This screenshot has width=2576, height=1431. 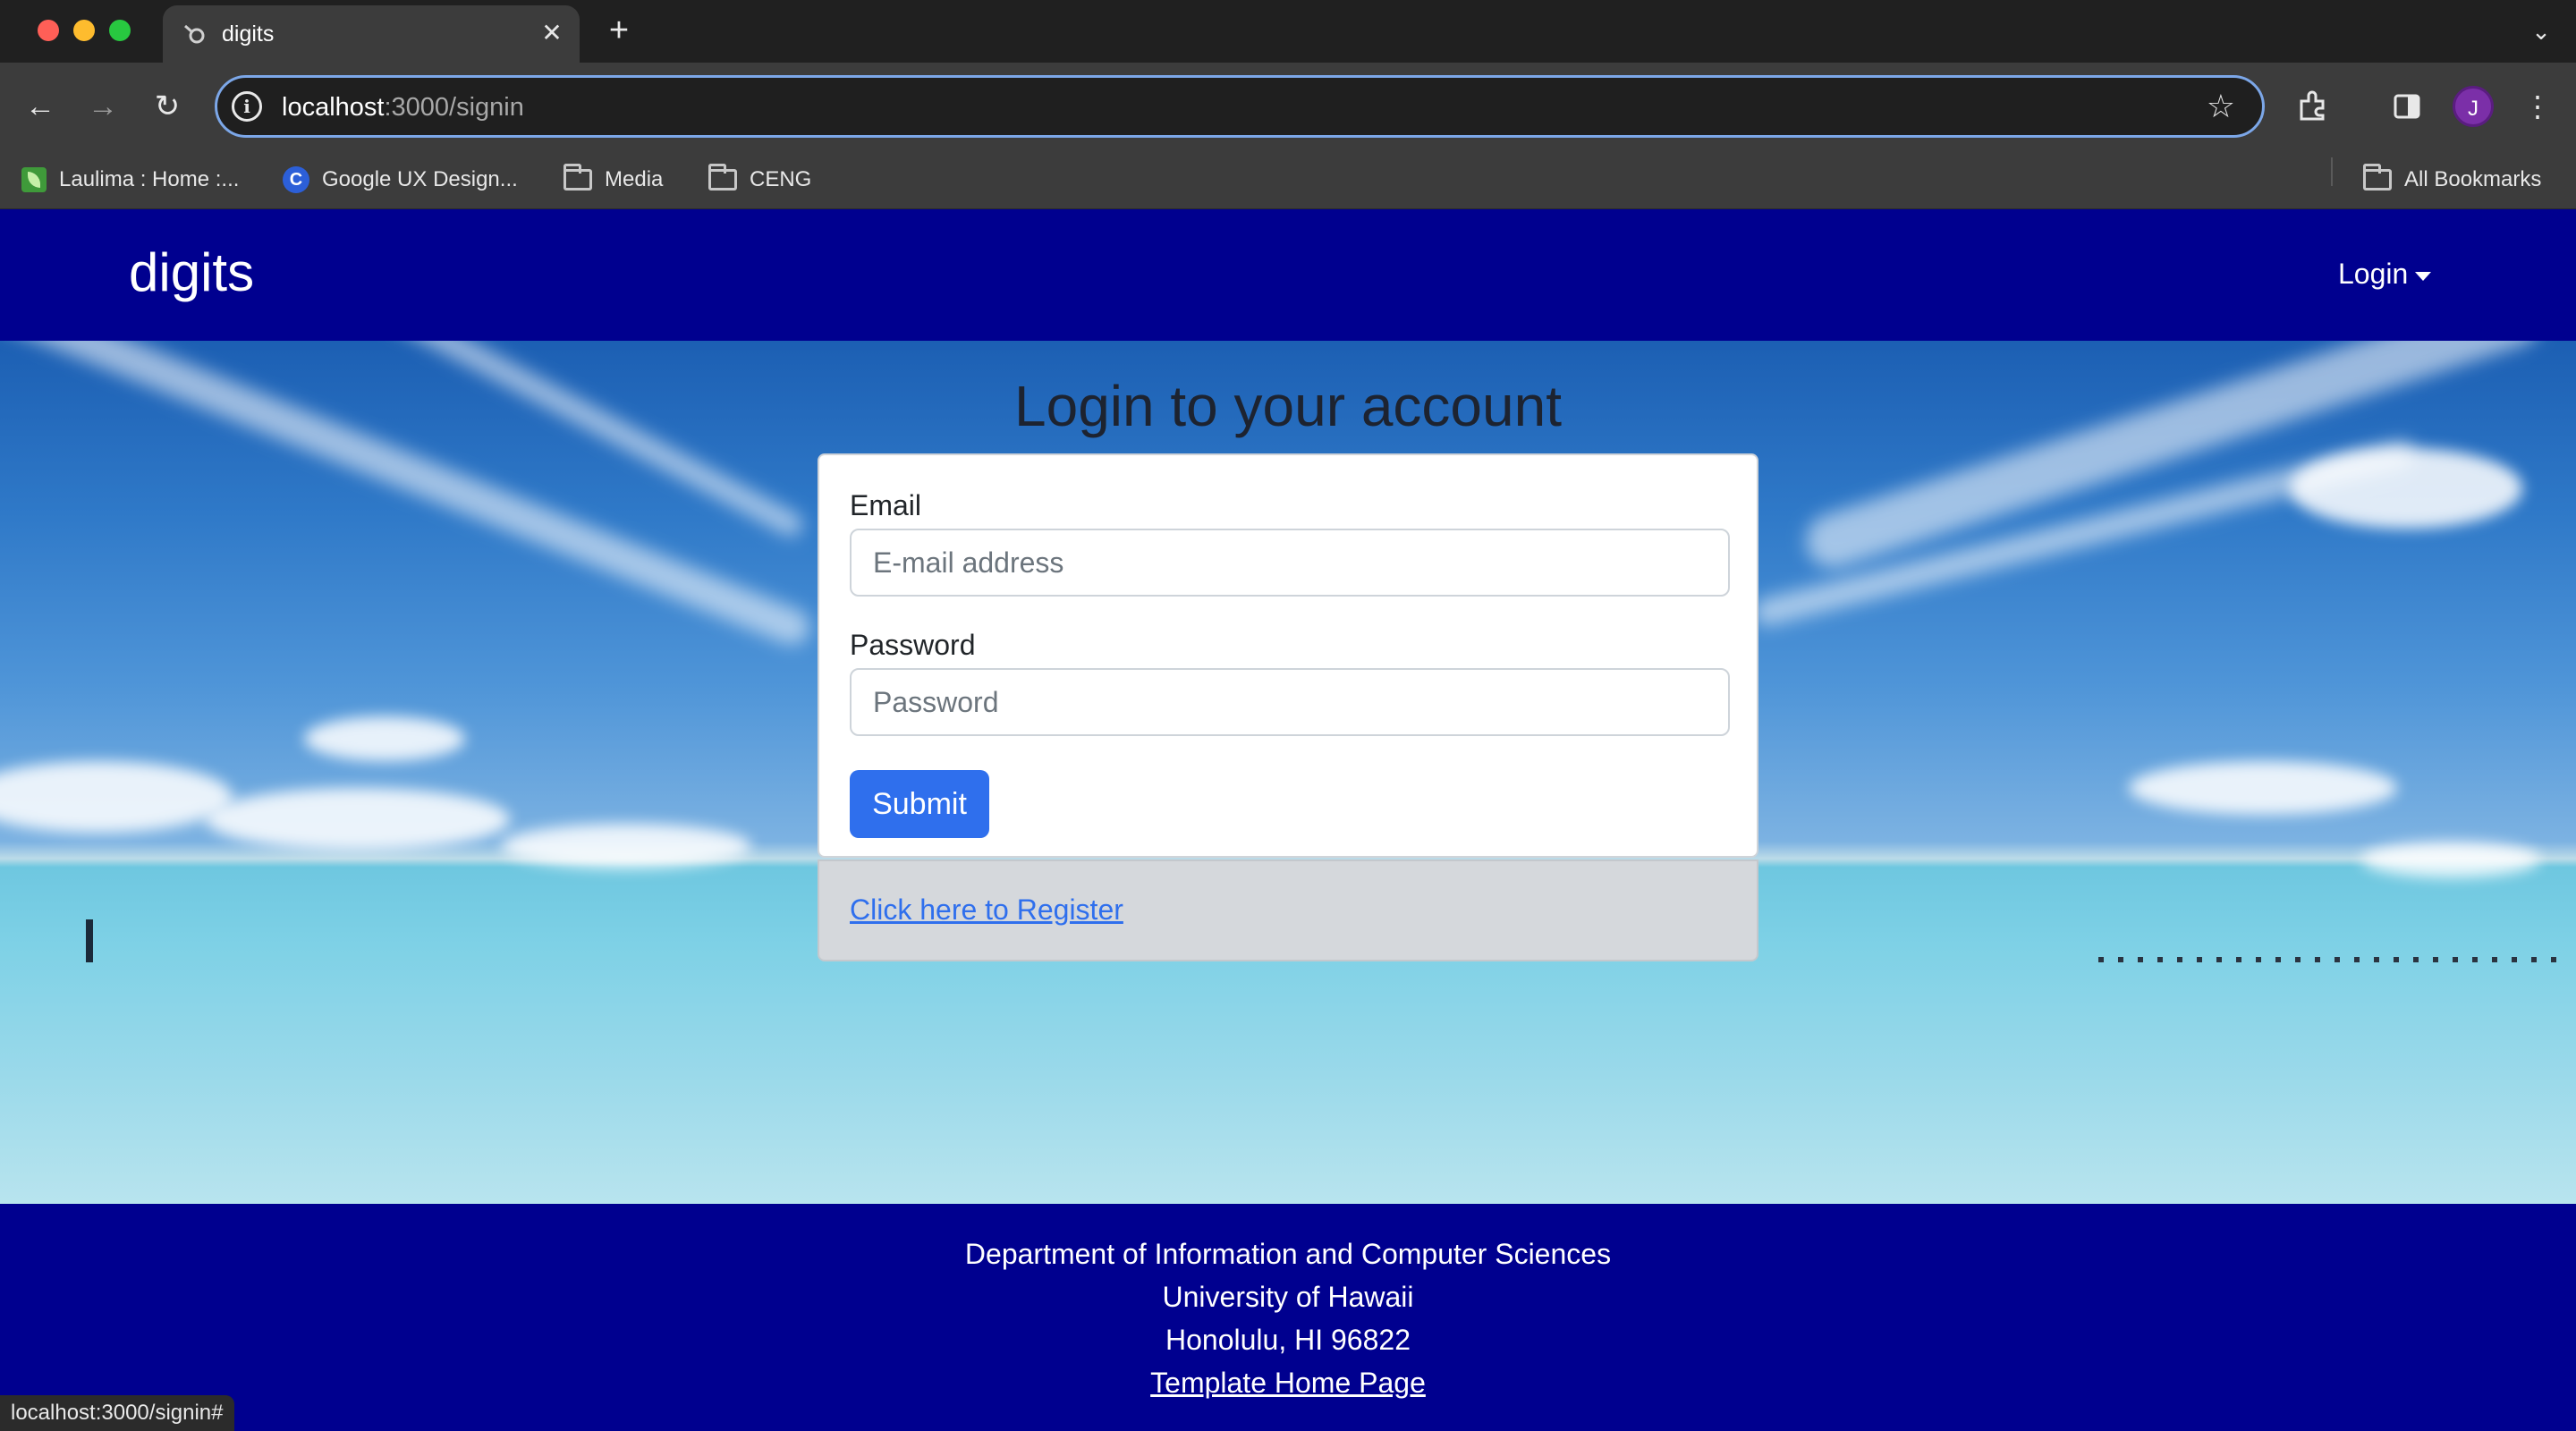 I want to click on maximize-window-button, so click(x=120, y=31).